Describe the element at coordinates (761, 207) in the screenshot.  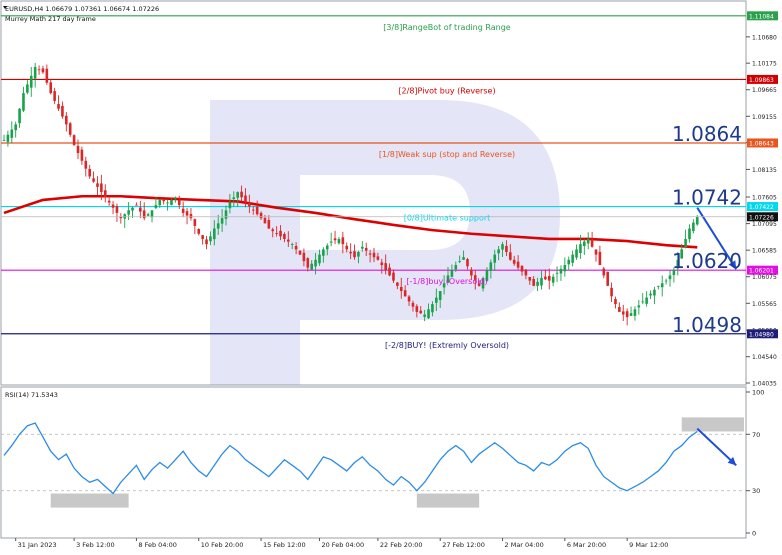
I see `price-badge-label: 1.07422` at that location.